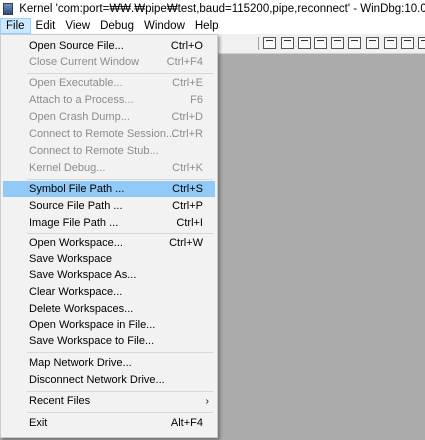 This screenshot has width=425, height=440. I want to click on menu-item-source-file-path: Source File Path ... Ctrl+P, so click(109, 206).